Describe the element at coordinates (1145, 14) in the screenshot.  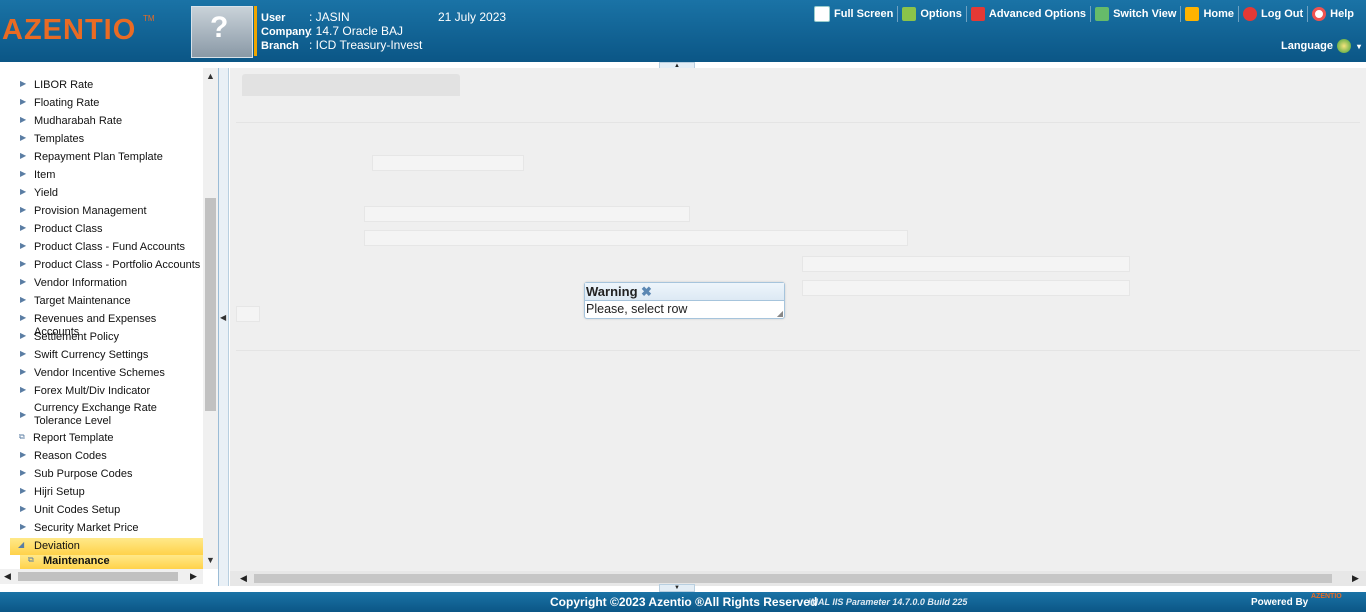
I see `switch-view-label: Switch View` at that location.